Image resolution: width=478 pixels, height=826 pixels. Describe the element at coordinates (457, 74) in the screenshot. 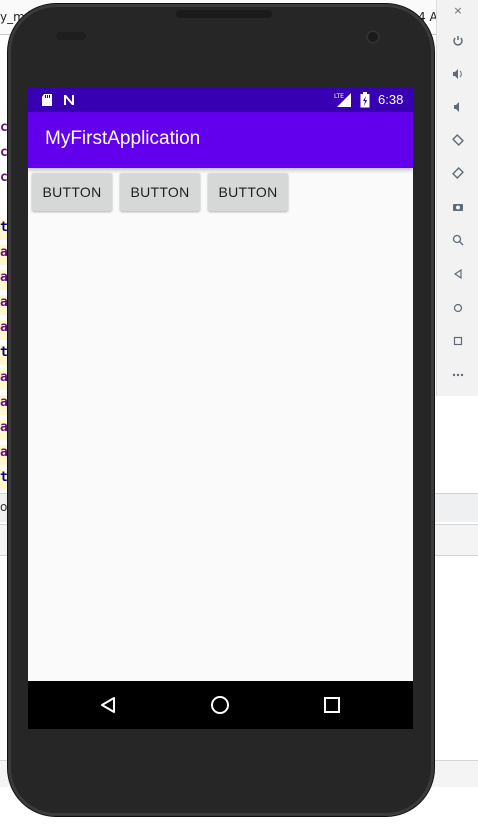

I see `volume-up-icon` at that location.